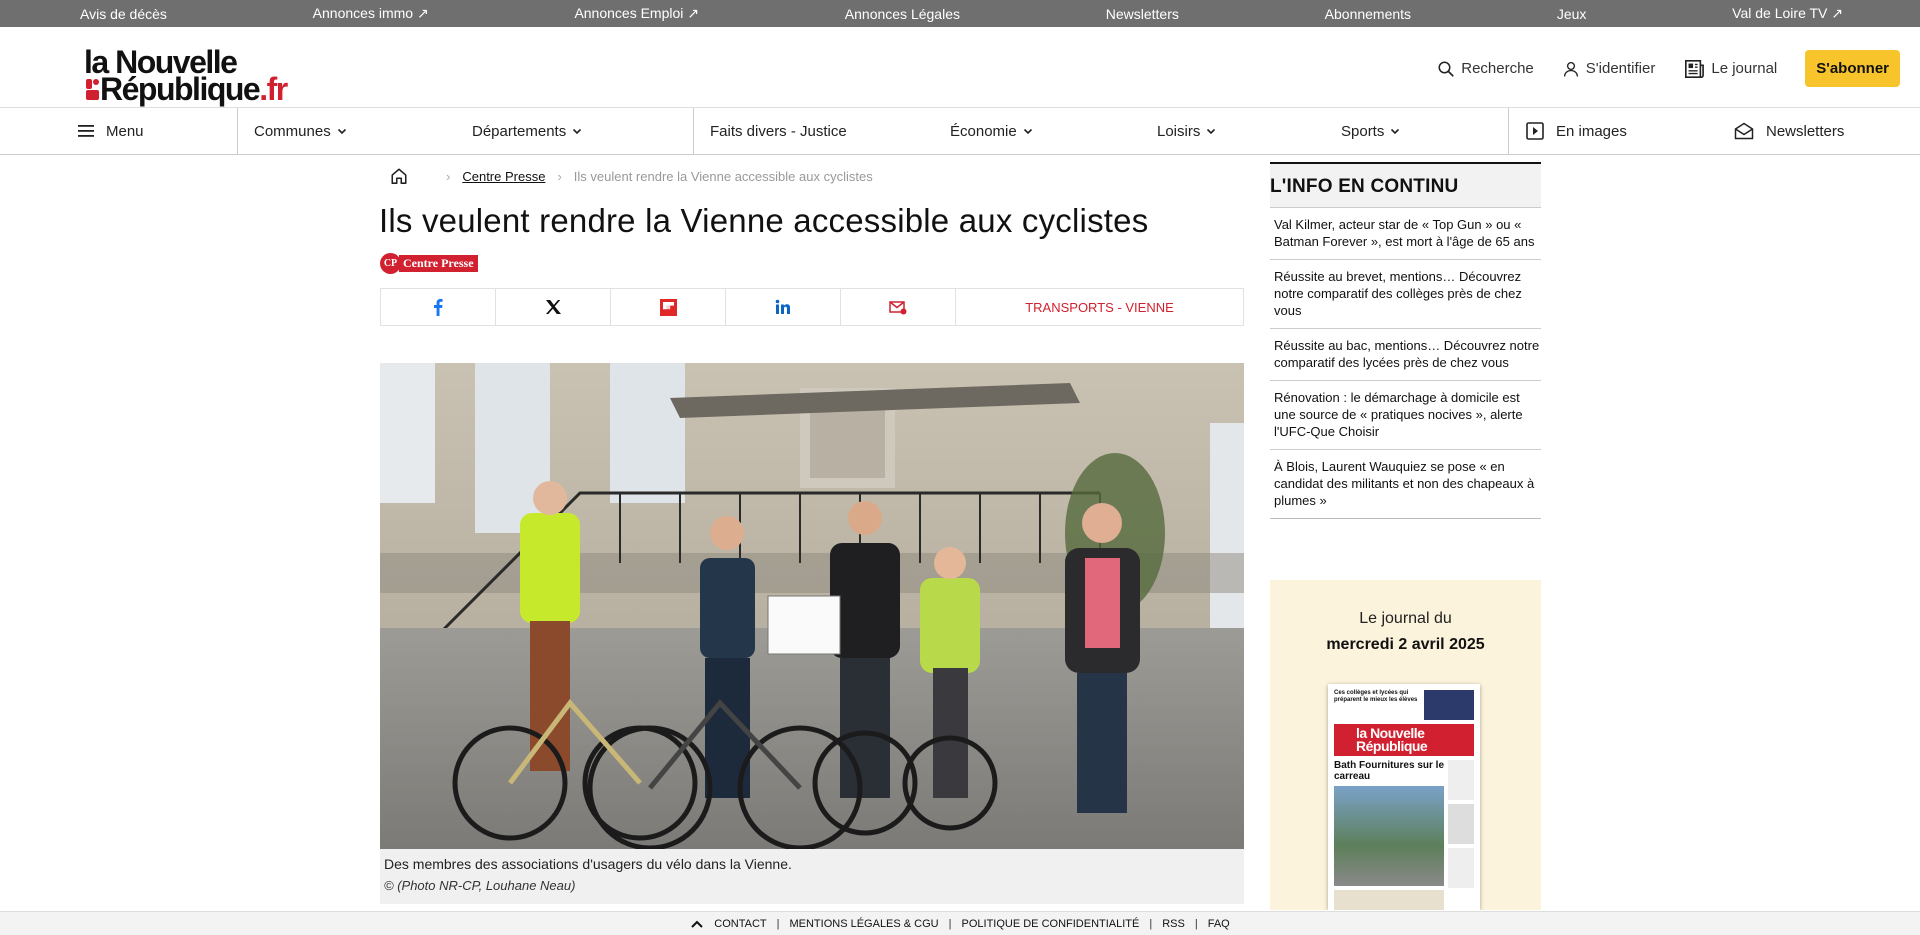 This screenshot has width=1920, height=935. I want to click on nav-newsletters-label: Newsletters, so click(1805, 131).